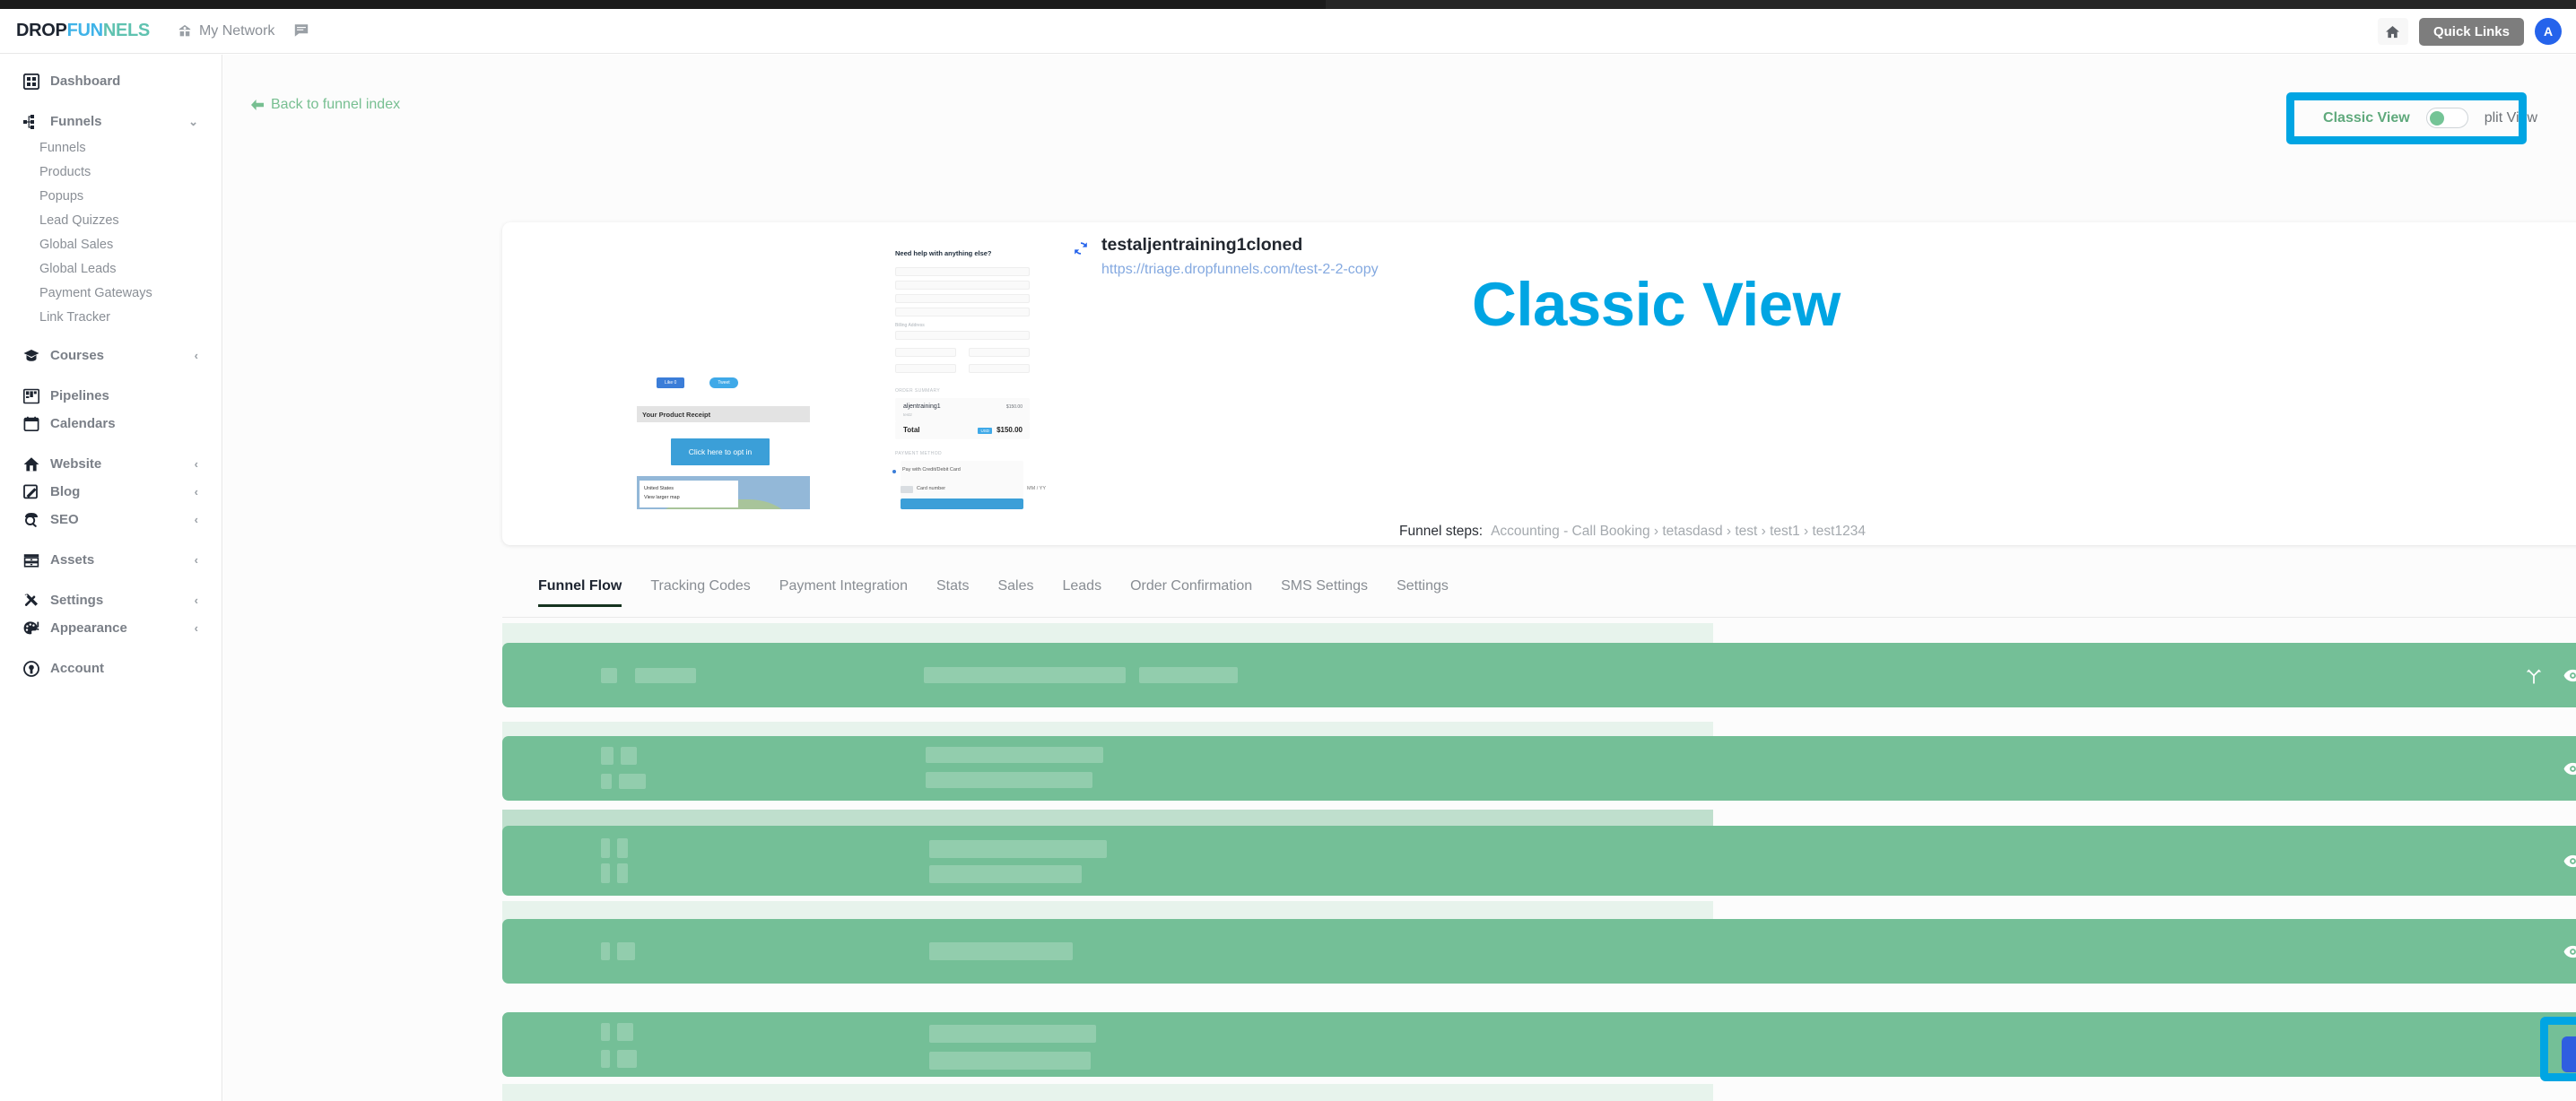 The height and width of the screenshot is (1101, 2576). I want to click on tab-settings: Settings, so click(1422, 591).